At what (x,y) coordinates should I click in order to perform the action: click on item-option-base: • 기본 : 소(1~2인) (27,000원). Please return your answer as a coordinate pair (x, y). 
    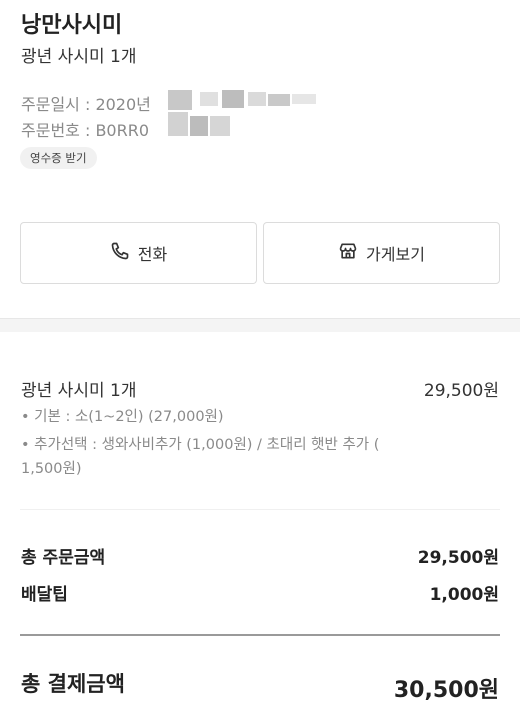
    Looking at the image, I should click on (122, 417).